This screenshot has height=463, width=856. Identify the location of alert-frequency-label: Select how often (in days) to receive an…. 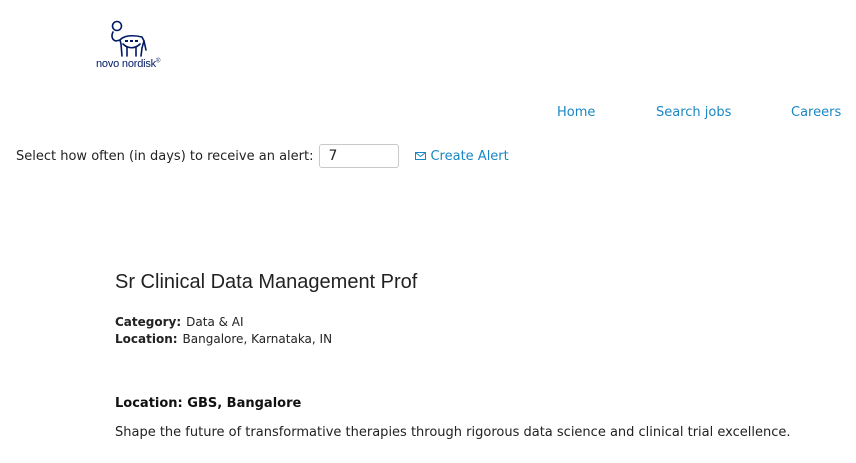
(165, 156).